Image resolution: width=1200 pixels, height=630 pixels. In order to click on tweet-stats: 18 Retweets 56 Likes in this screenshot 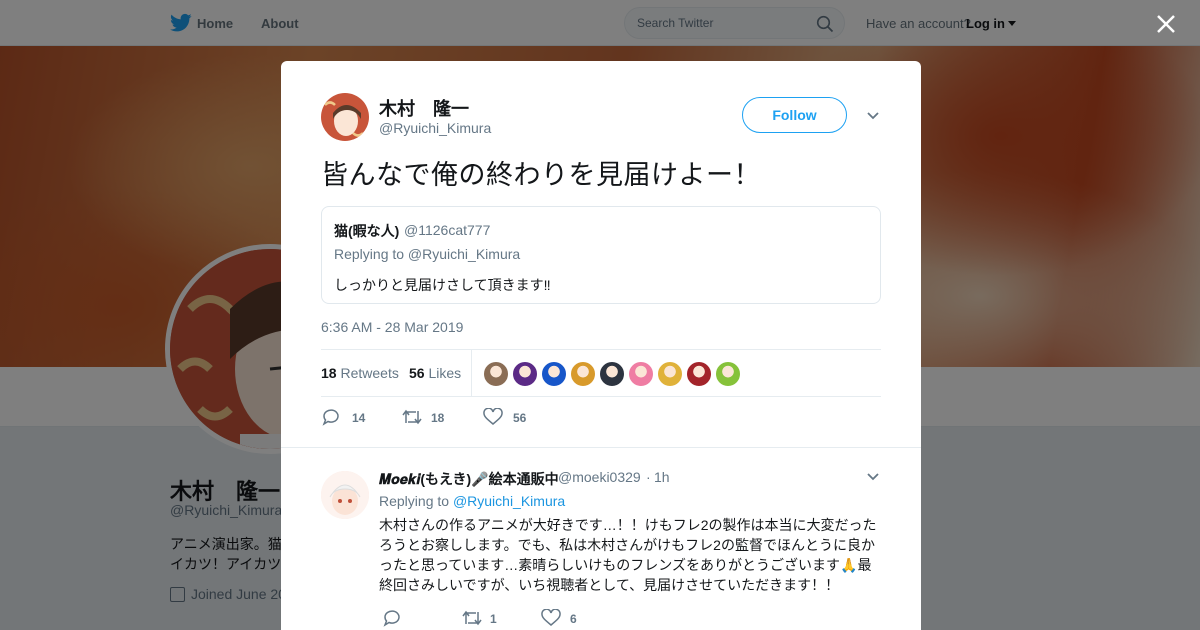, I will do `click(601, 373)`.